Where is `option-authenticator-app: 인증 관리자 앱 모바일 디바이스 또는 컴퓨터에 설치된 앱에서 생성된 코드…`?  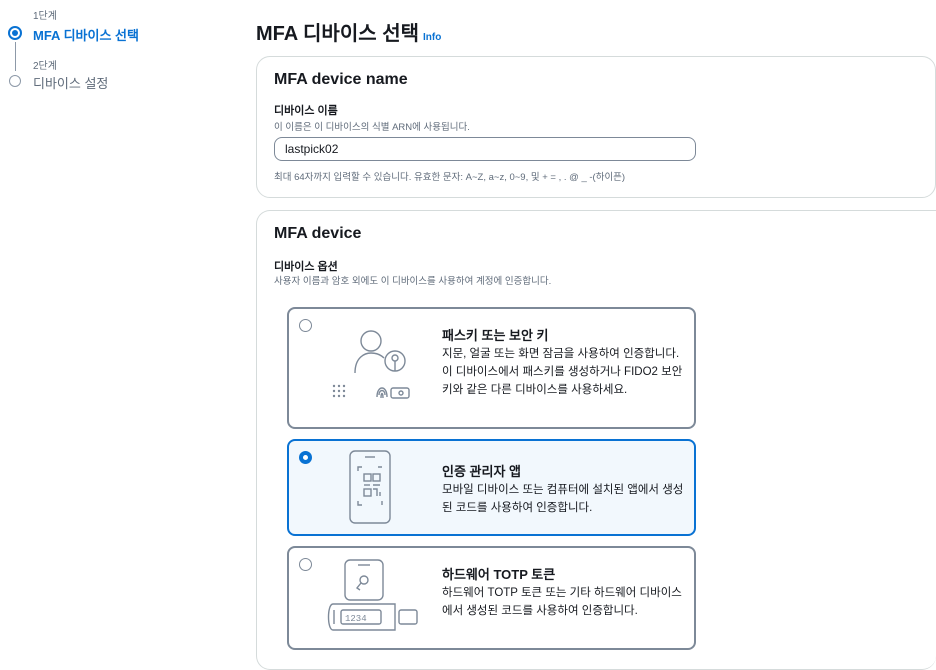
option-authenticator-app: 인증 관리자 앱 모바일 디바이스 또는 컴퓨터에 설치된 앱에서 생성된 코드… is located at coordinates (491, 487).